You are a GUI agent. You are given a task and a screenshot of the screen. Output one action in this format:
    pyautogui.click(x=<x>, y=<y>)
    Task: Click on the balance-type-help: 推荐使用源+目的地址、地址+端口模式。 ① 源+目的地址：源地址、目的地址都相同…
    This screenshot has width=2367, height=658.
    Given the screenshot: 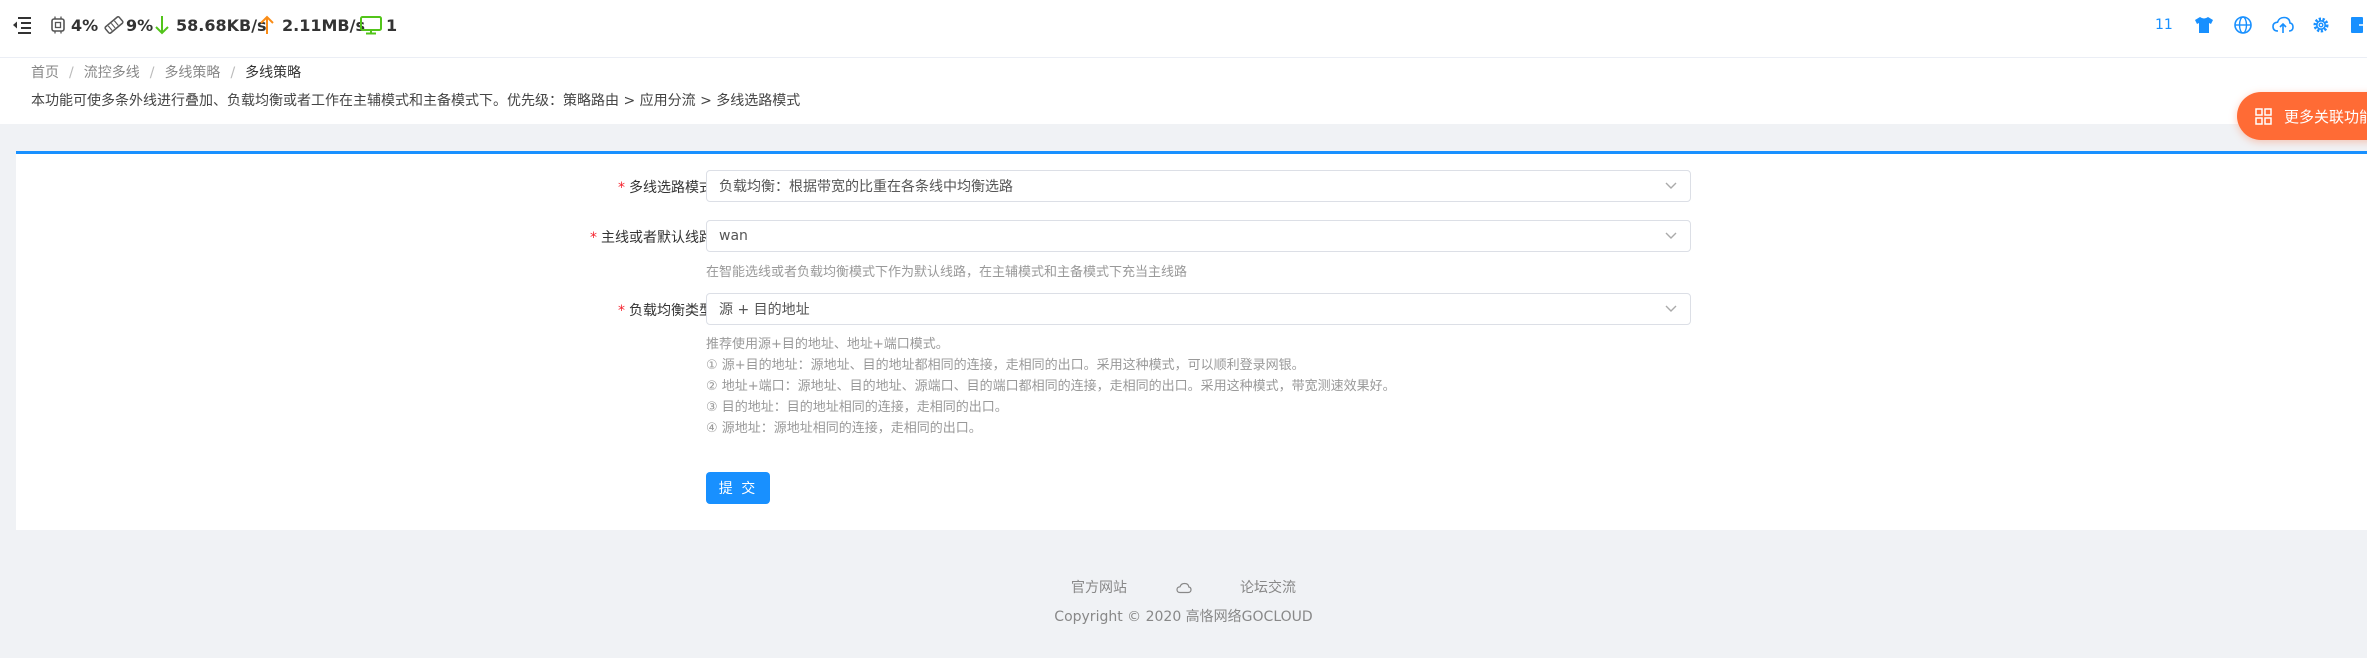 What is the action you would take?
    pyautogui.click(x=1051, y=386)
    